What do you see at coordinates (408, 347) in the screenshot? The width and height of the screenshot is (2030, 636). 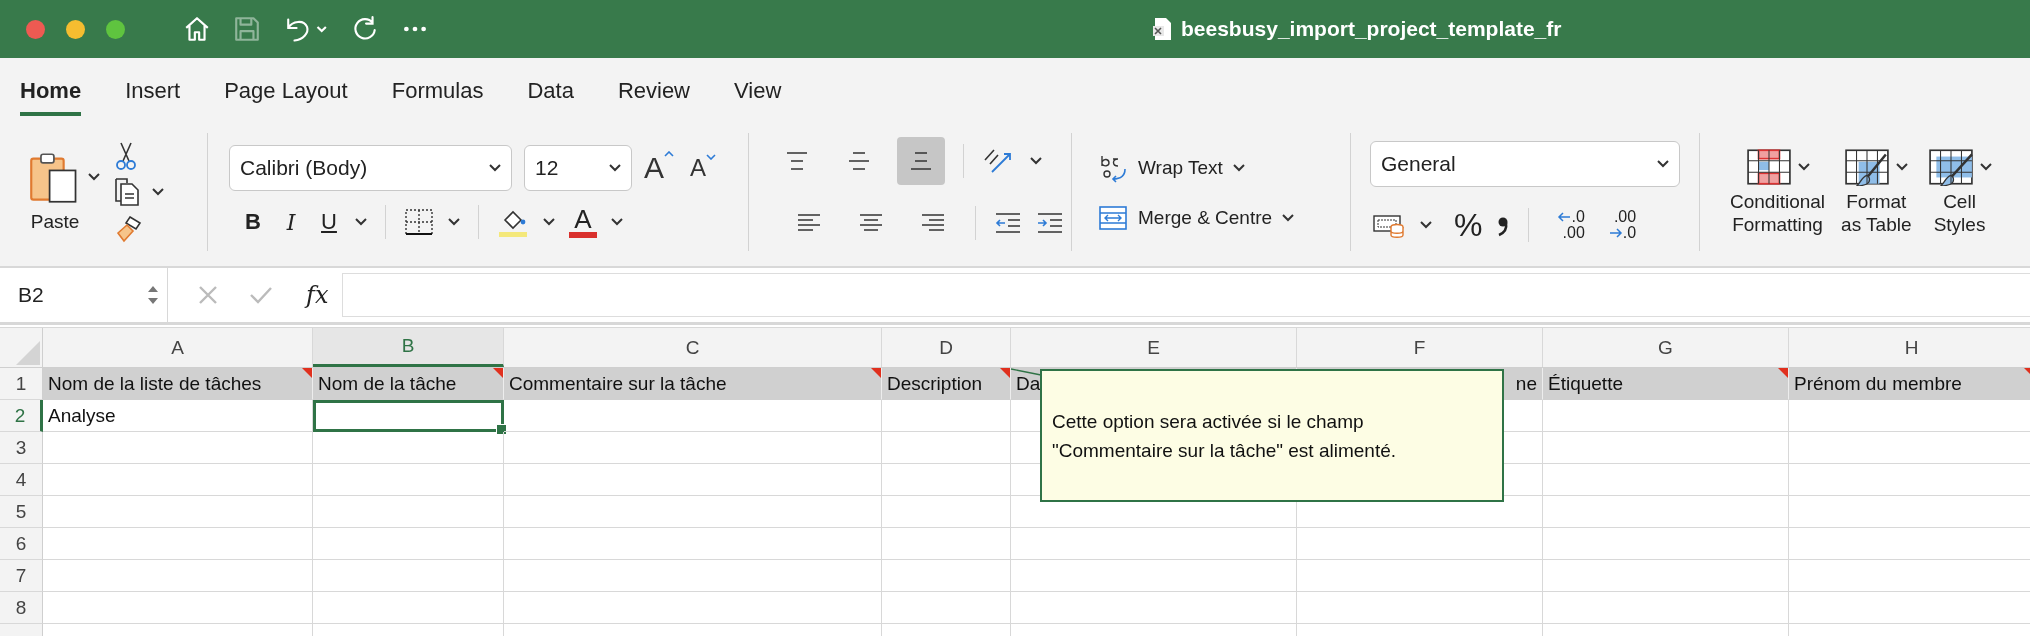 I see `column-header: B` at bounding box center [408, 347].